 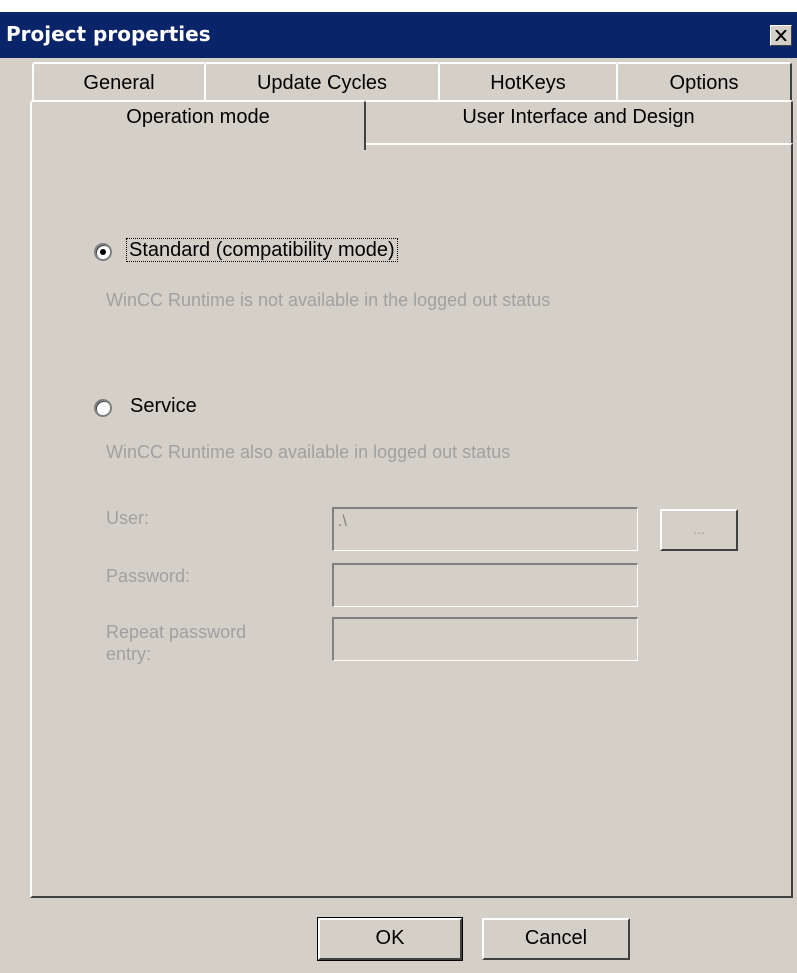 What do you see at coordinates (485, 529) in the screenshot?
I see `user-field: .\` at bounding box center [485, 529].